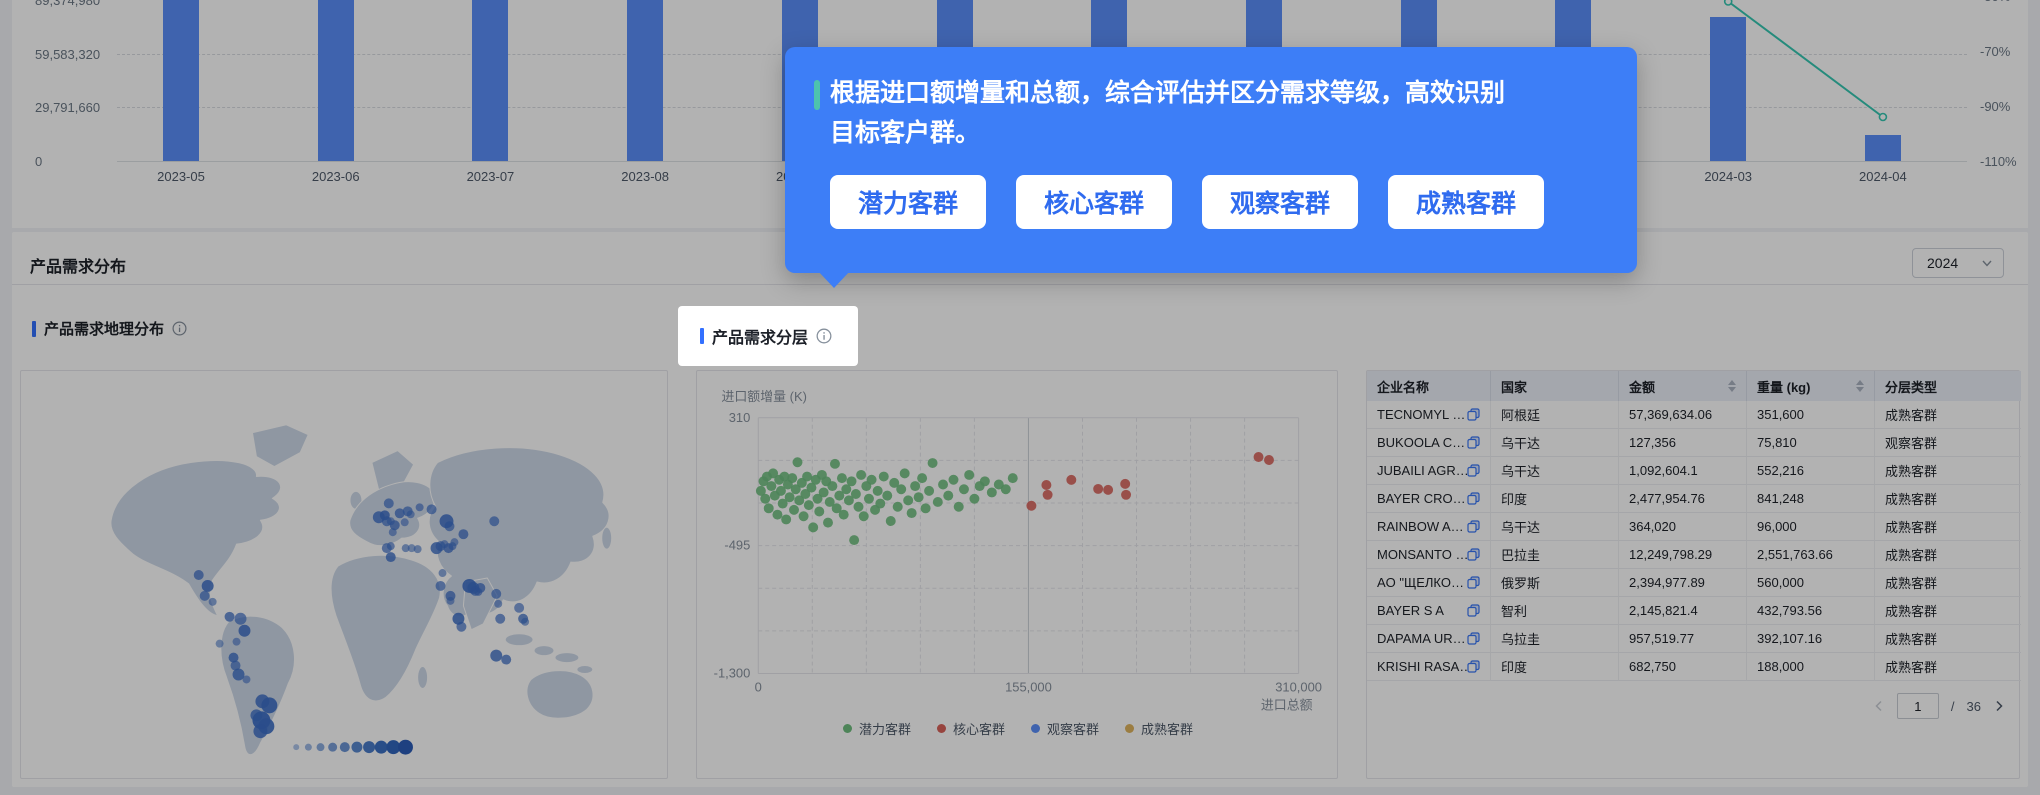 The height and width of the screenshot is (795, 2040). Describe the element at coordinates (824, 336) in the screenshot. I see `info-icon` at that location.